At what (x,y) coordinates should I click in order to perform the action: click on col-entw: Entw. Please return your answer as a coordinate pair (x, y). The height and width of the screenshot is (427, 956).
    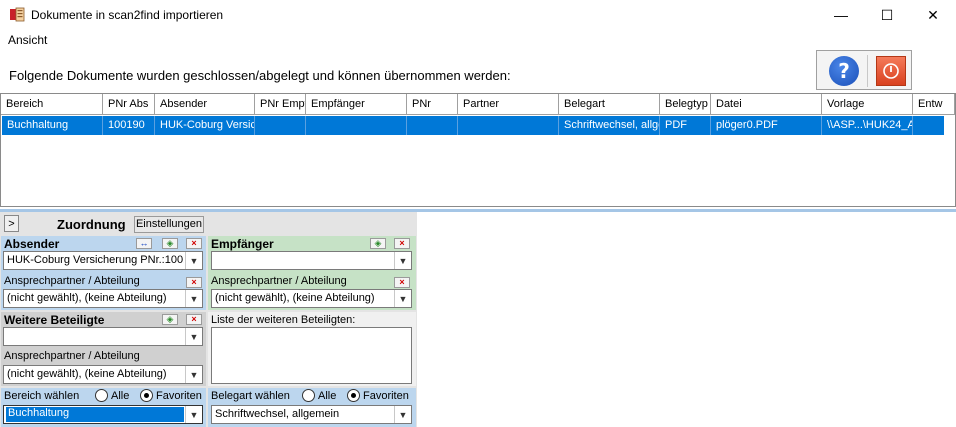
    Looking at the image, I should click on (934, 104).